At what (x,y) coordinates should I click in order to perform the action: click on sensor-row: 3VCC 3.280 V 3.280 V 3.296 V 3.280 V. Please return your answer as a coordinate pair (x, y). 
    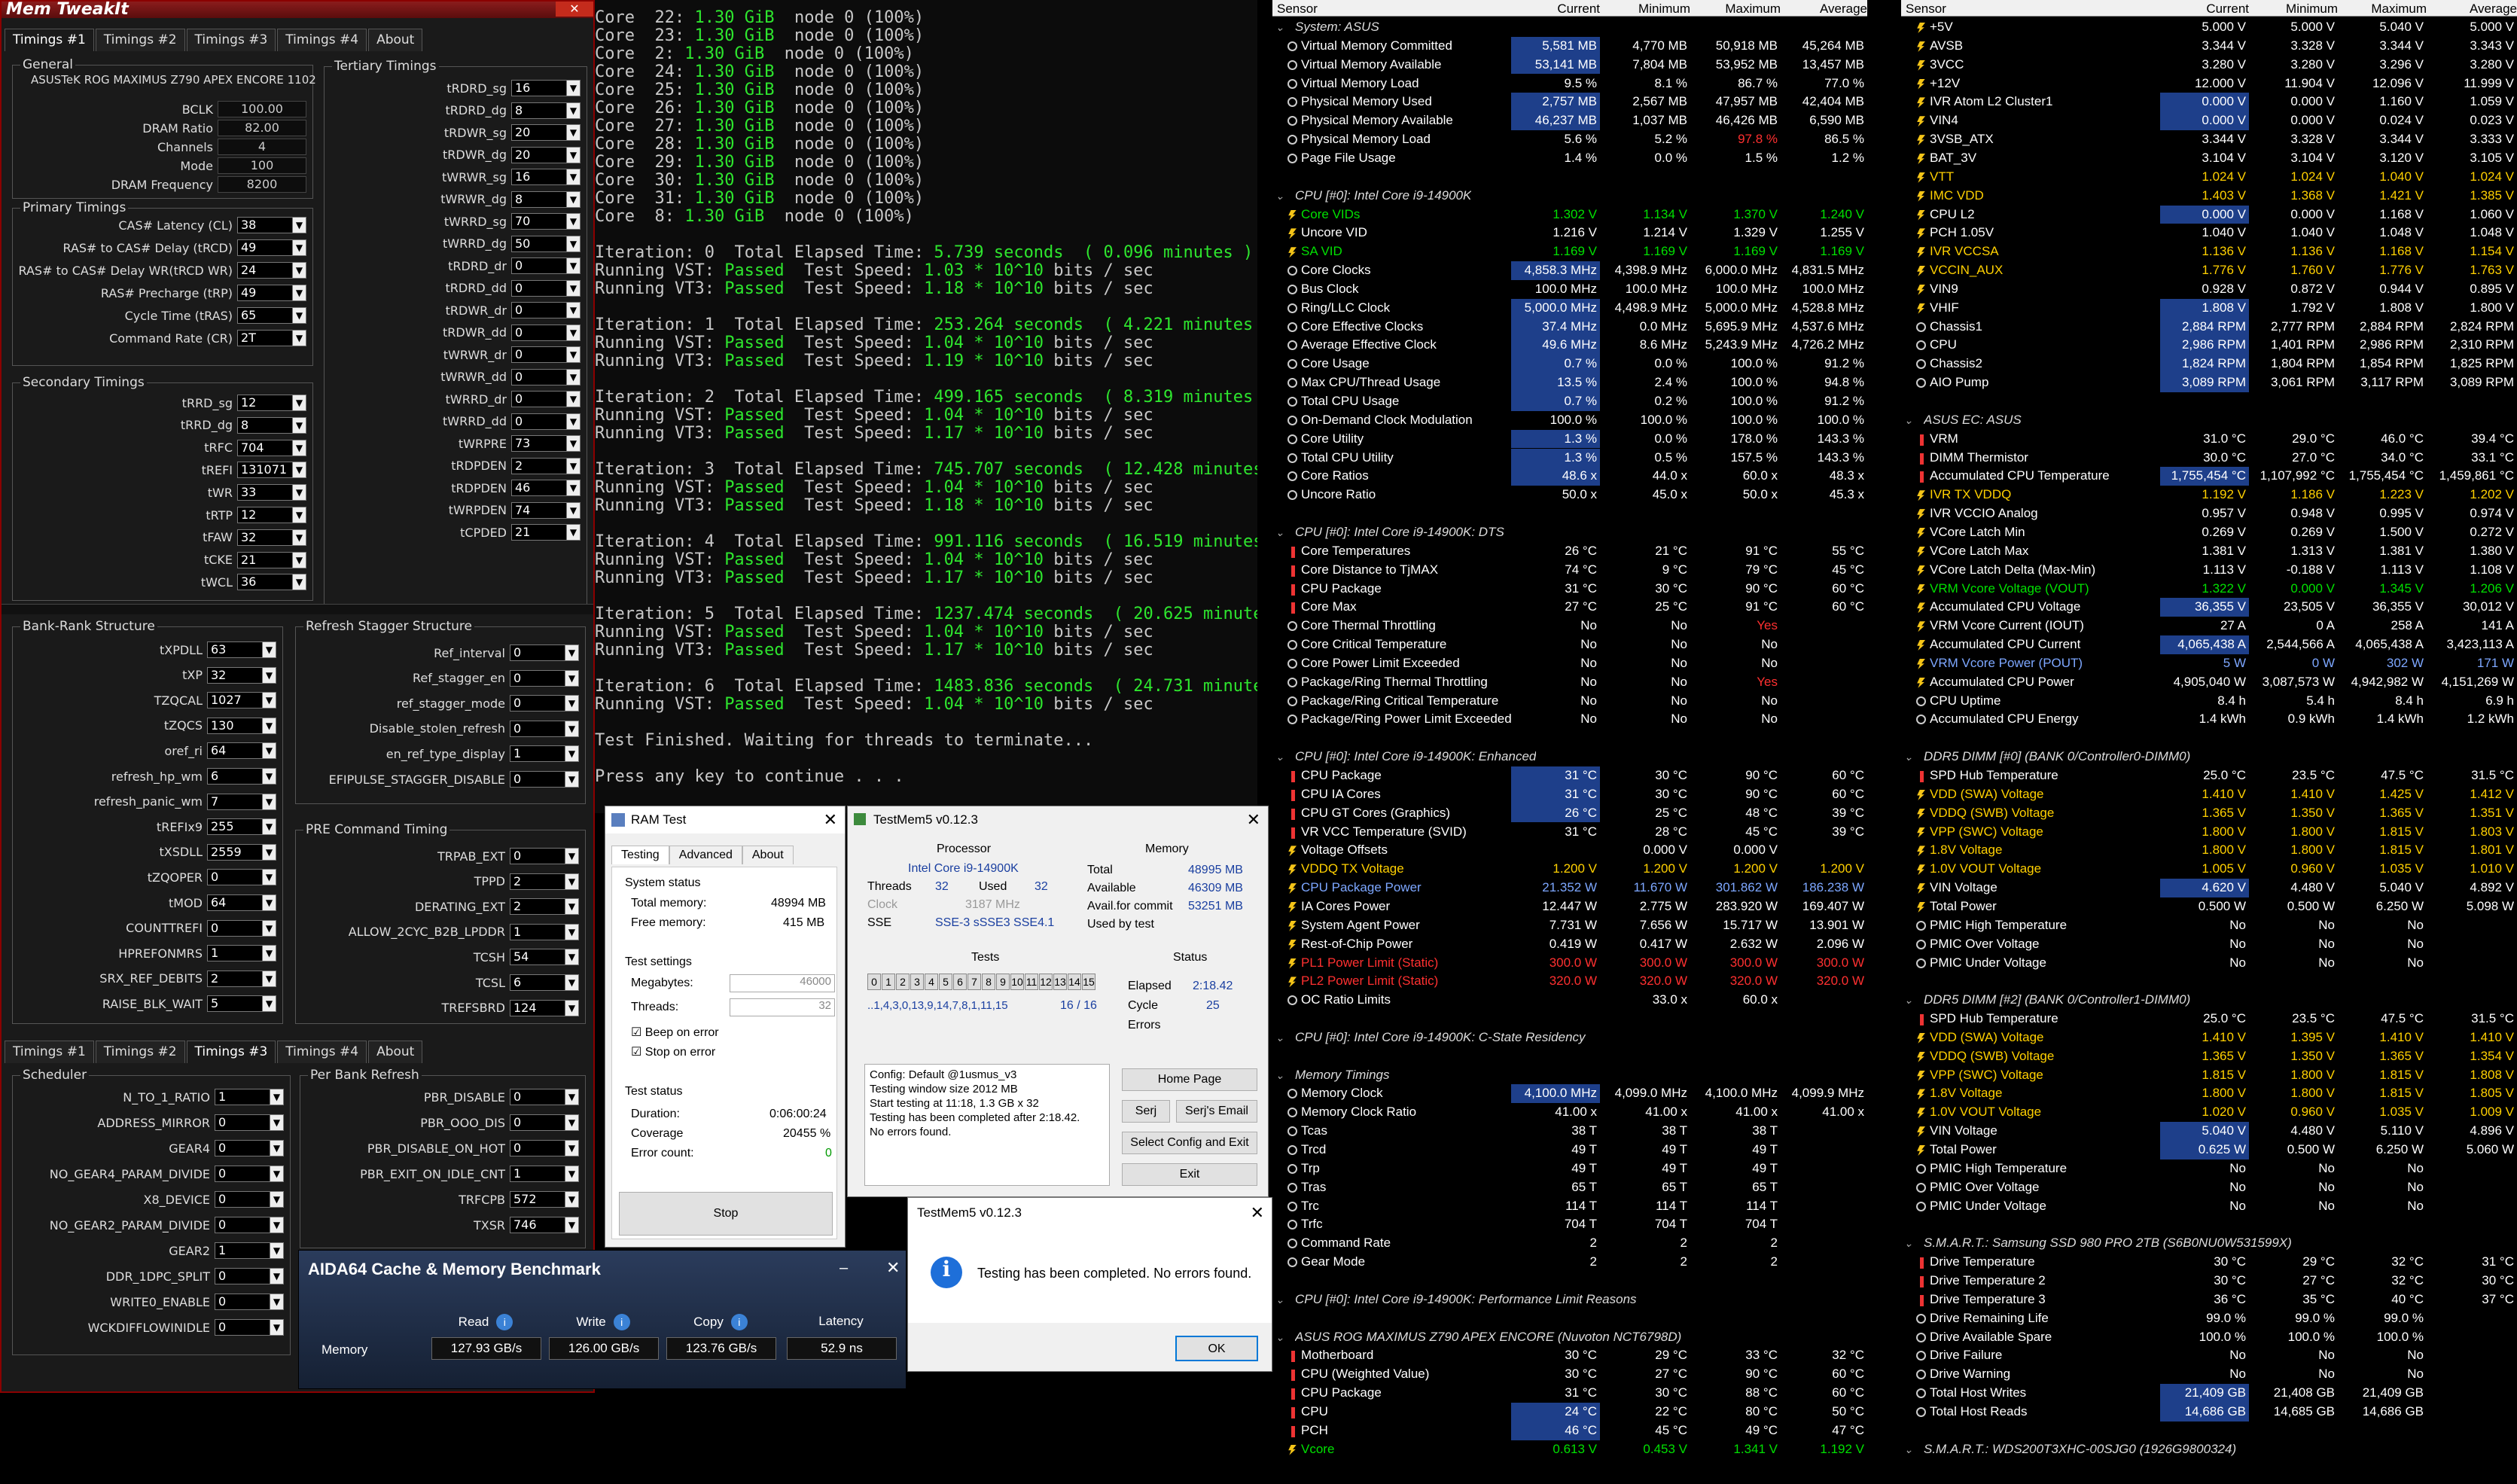
    Looking at the image, I should click on (2209, 65).